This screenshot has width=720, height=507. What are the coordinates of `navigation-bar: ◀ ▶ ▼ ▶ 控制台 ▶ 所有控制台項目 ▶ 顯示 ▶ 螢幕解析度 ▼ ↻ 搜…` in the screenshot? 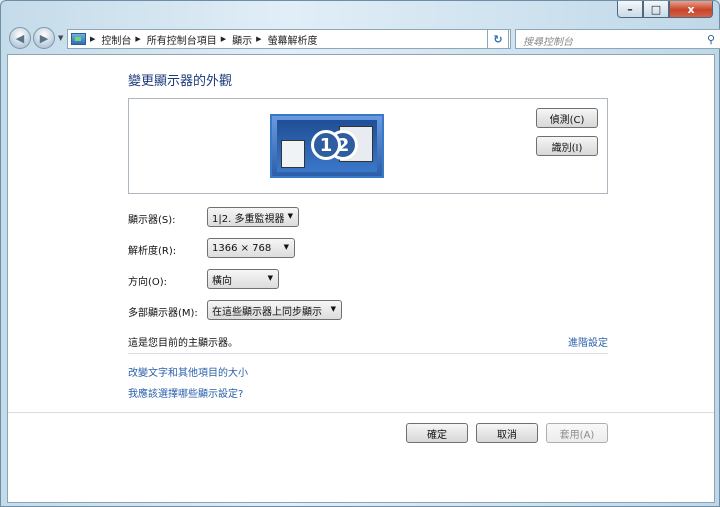 It's located at (363, 39).